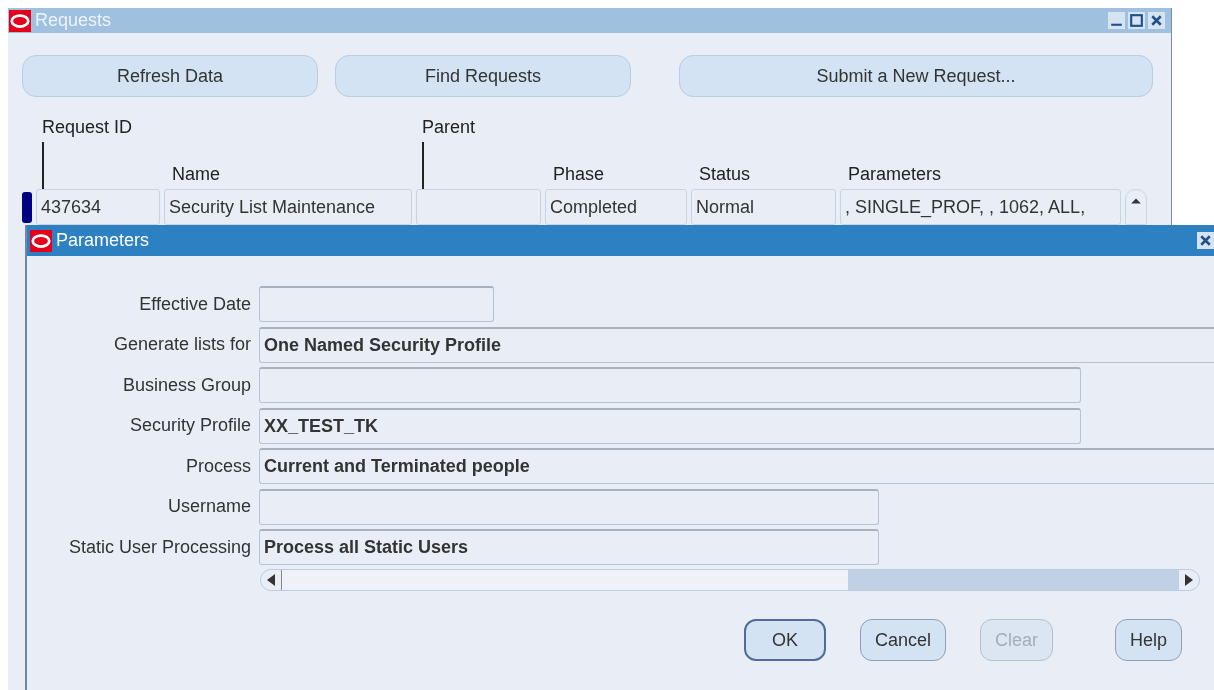  What do you see at coordinates (736, 466) in the screenshot?
I see `input-field: Current and Terminated people` at bounding box center [736, 466].